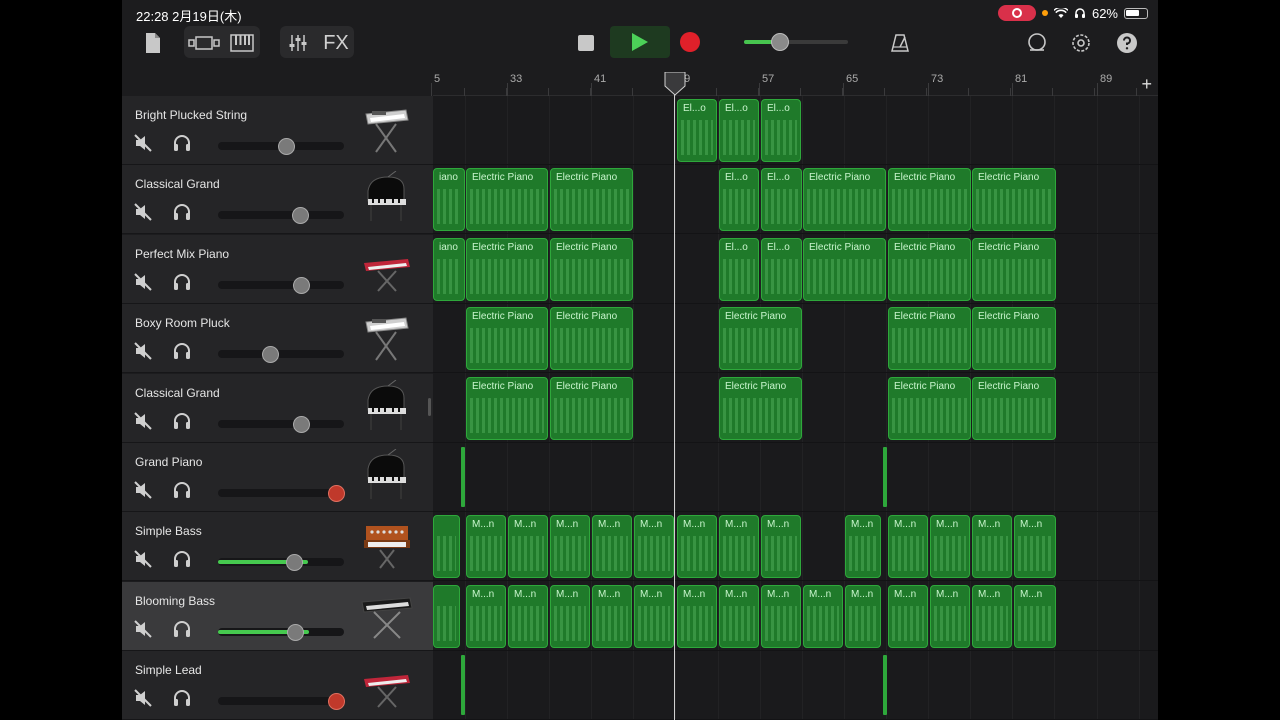  I want to click on stop-button, so click(586, 43).